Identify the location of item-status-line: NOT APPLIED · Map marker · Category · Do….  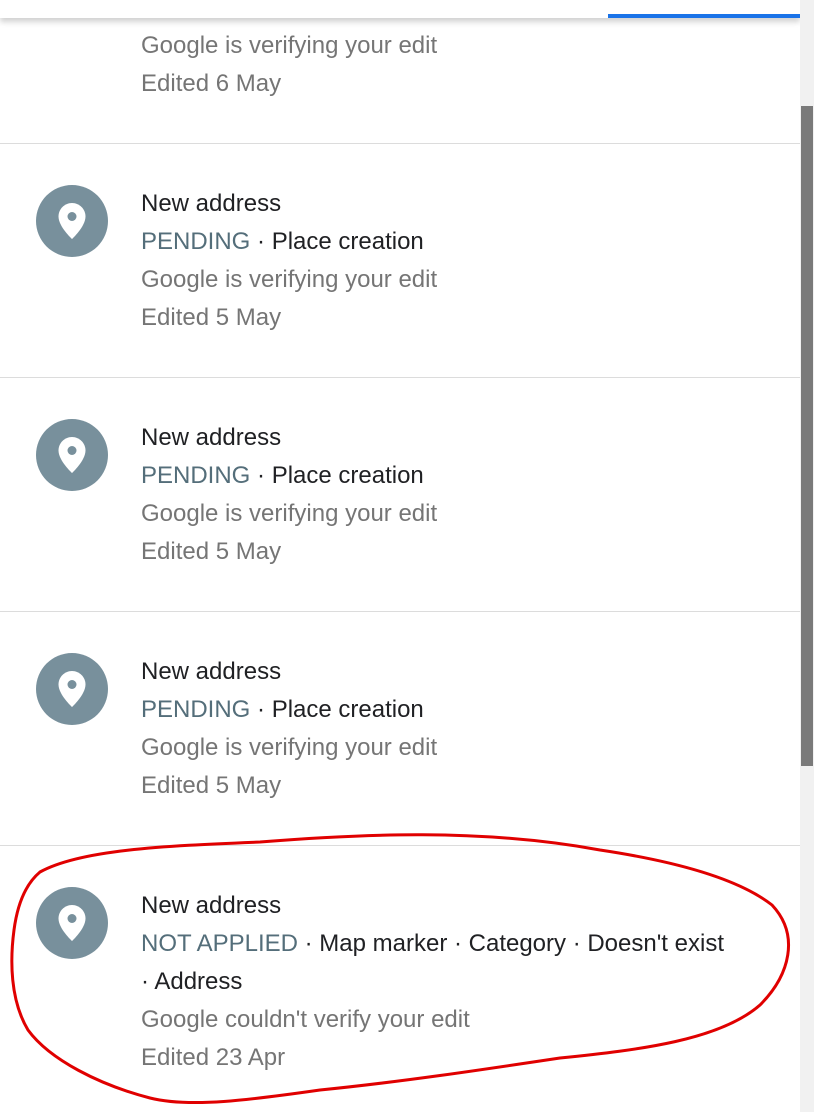
(460, 944).